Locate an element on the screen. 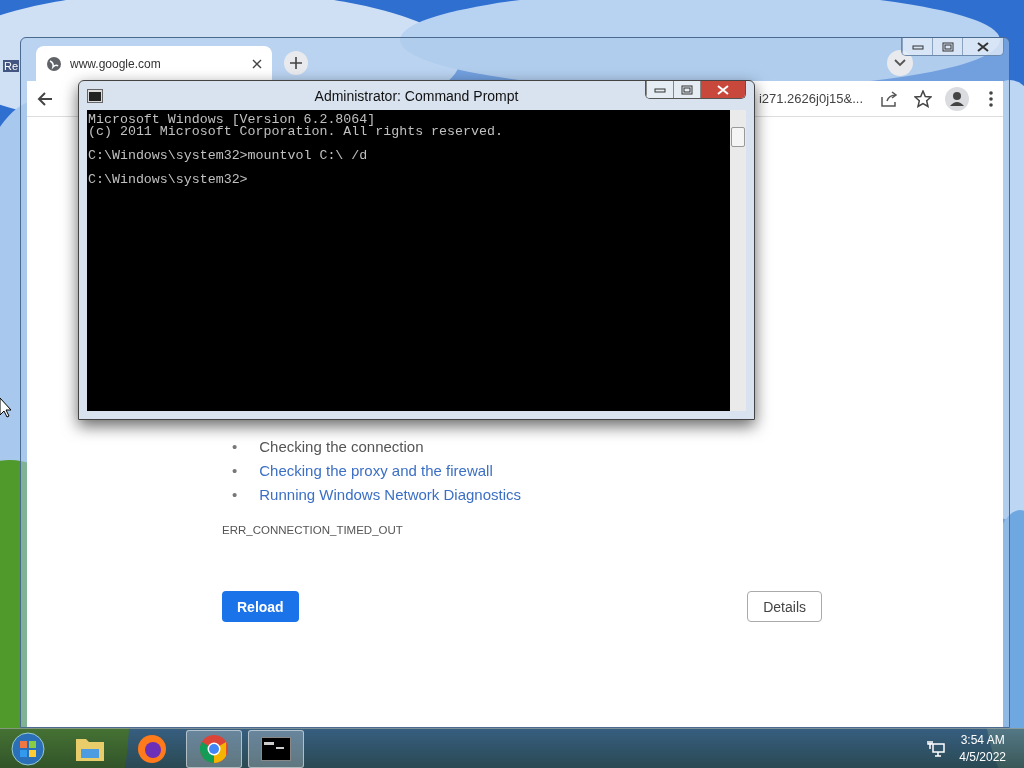 Image resolution: width=1024 pixels, height=768 pixels. browser-tab: www.google.com is located at coordinates (154, 63).